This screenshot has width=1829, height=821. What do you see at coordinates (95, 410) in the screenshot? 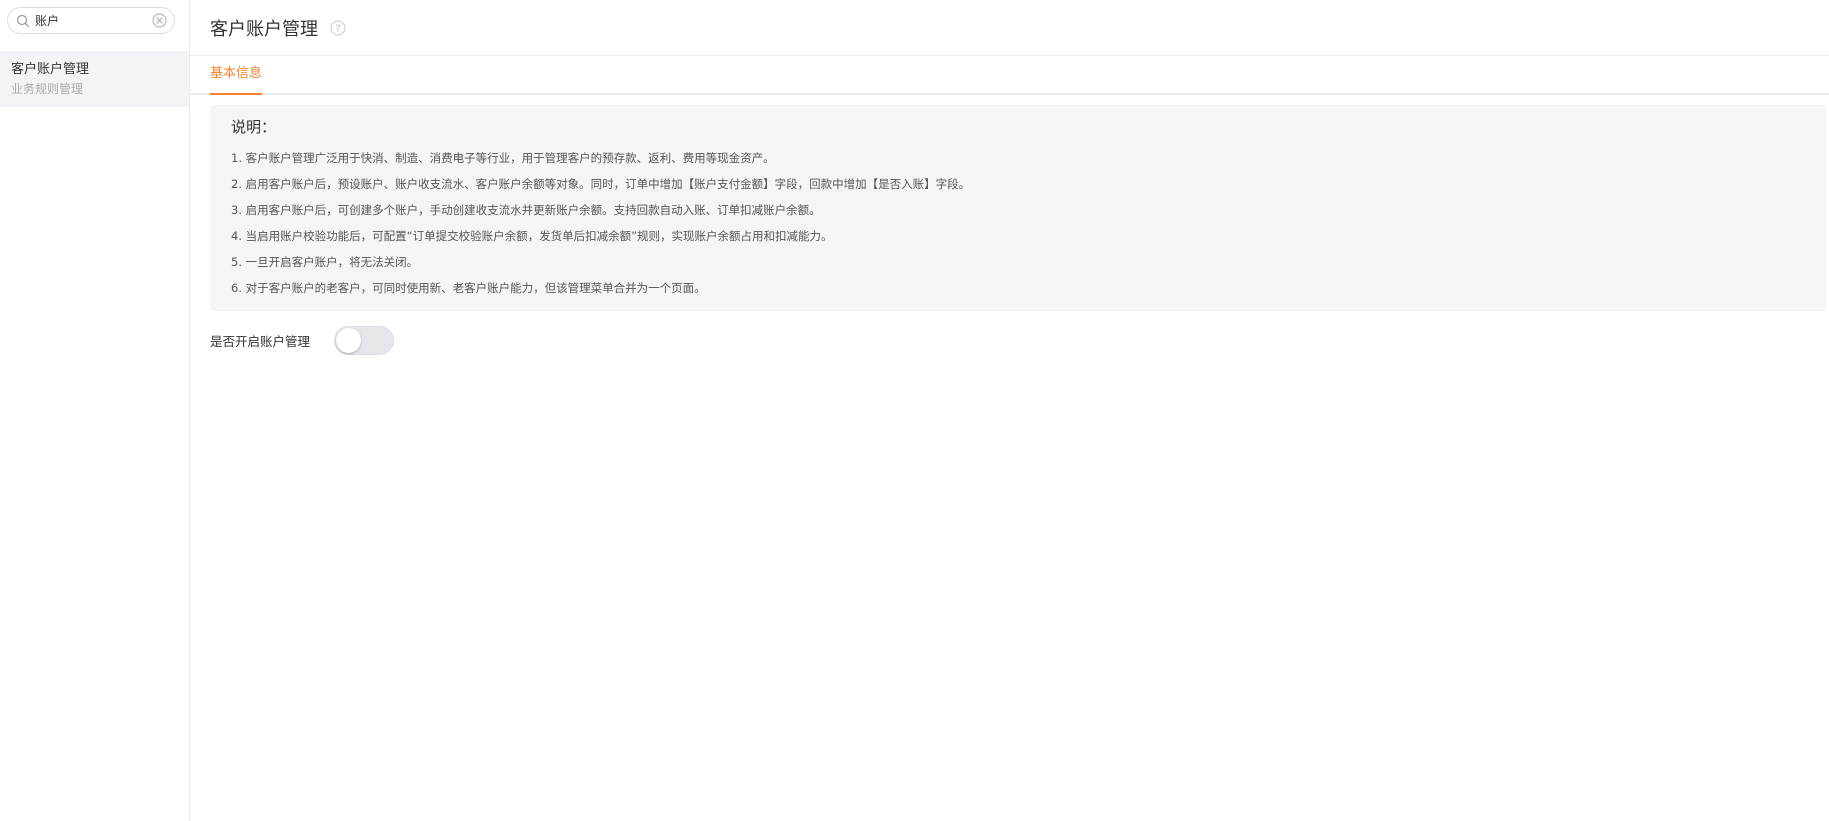
I see `sidebar: 客户账户管理 业务规则管理` at bounding box center [95, 410].